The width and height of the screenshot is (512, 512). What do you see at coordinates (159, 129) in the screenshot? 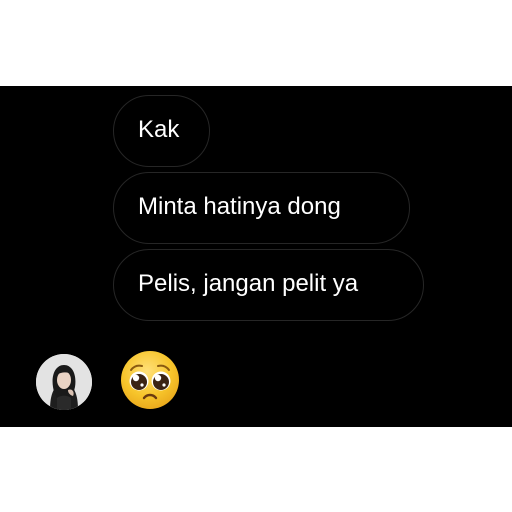
I see `message-text: Kak` at bounding box center [159, 129].